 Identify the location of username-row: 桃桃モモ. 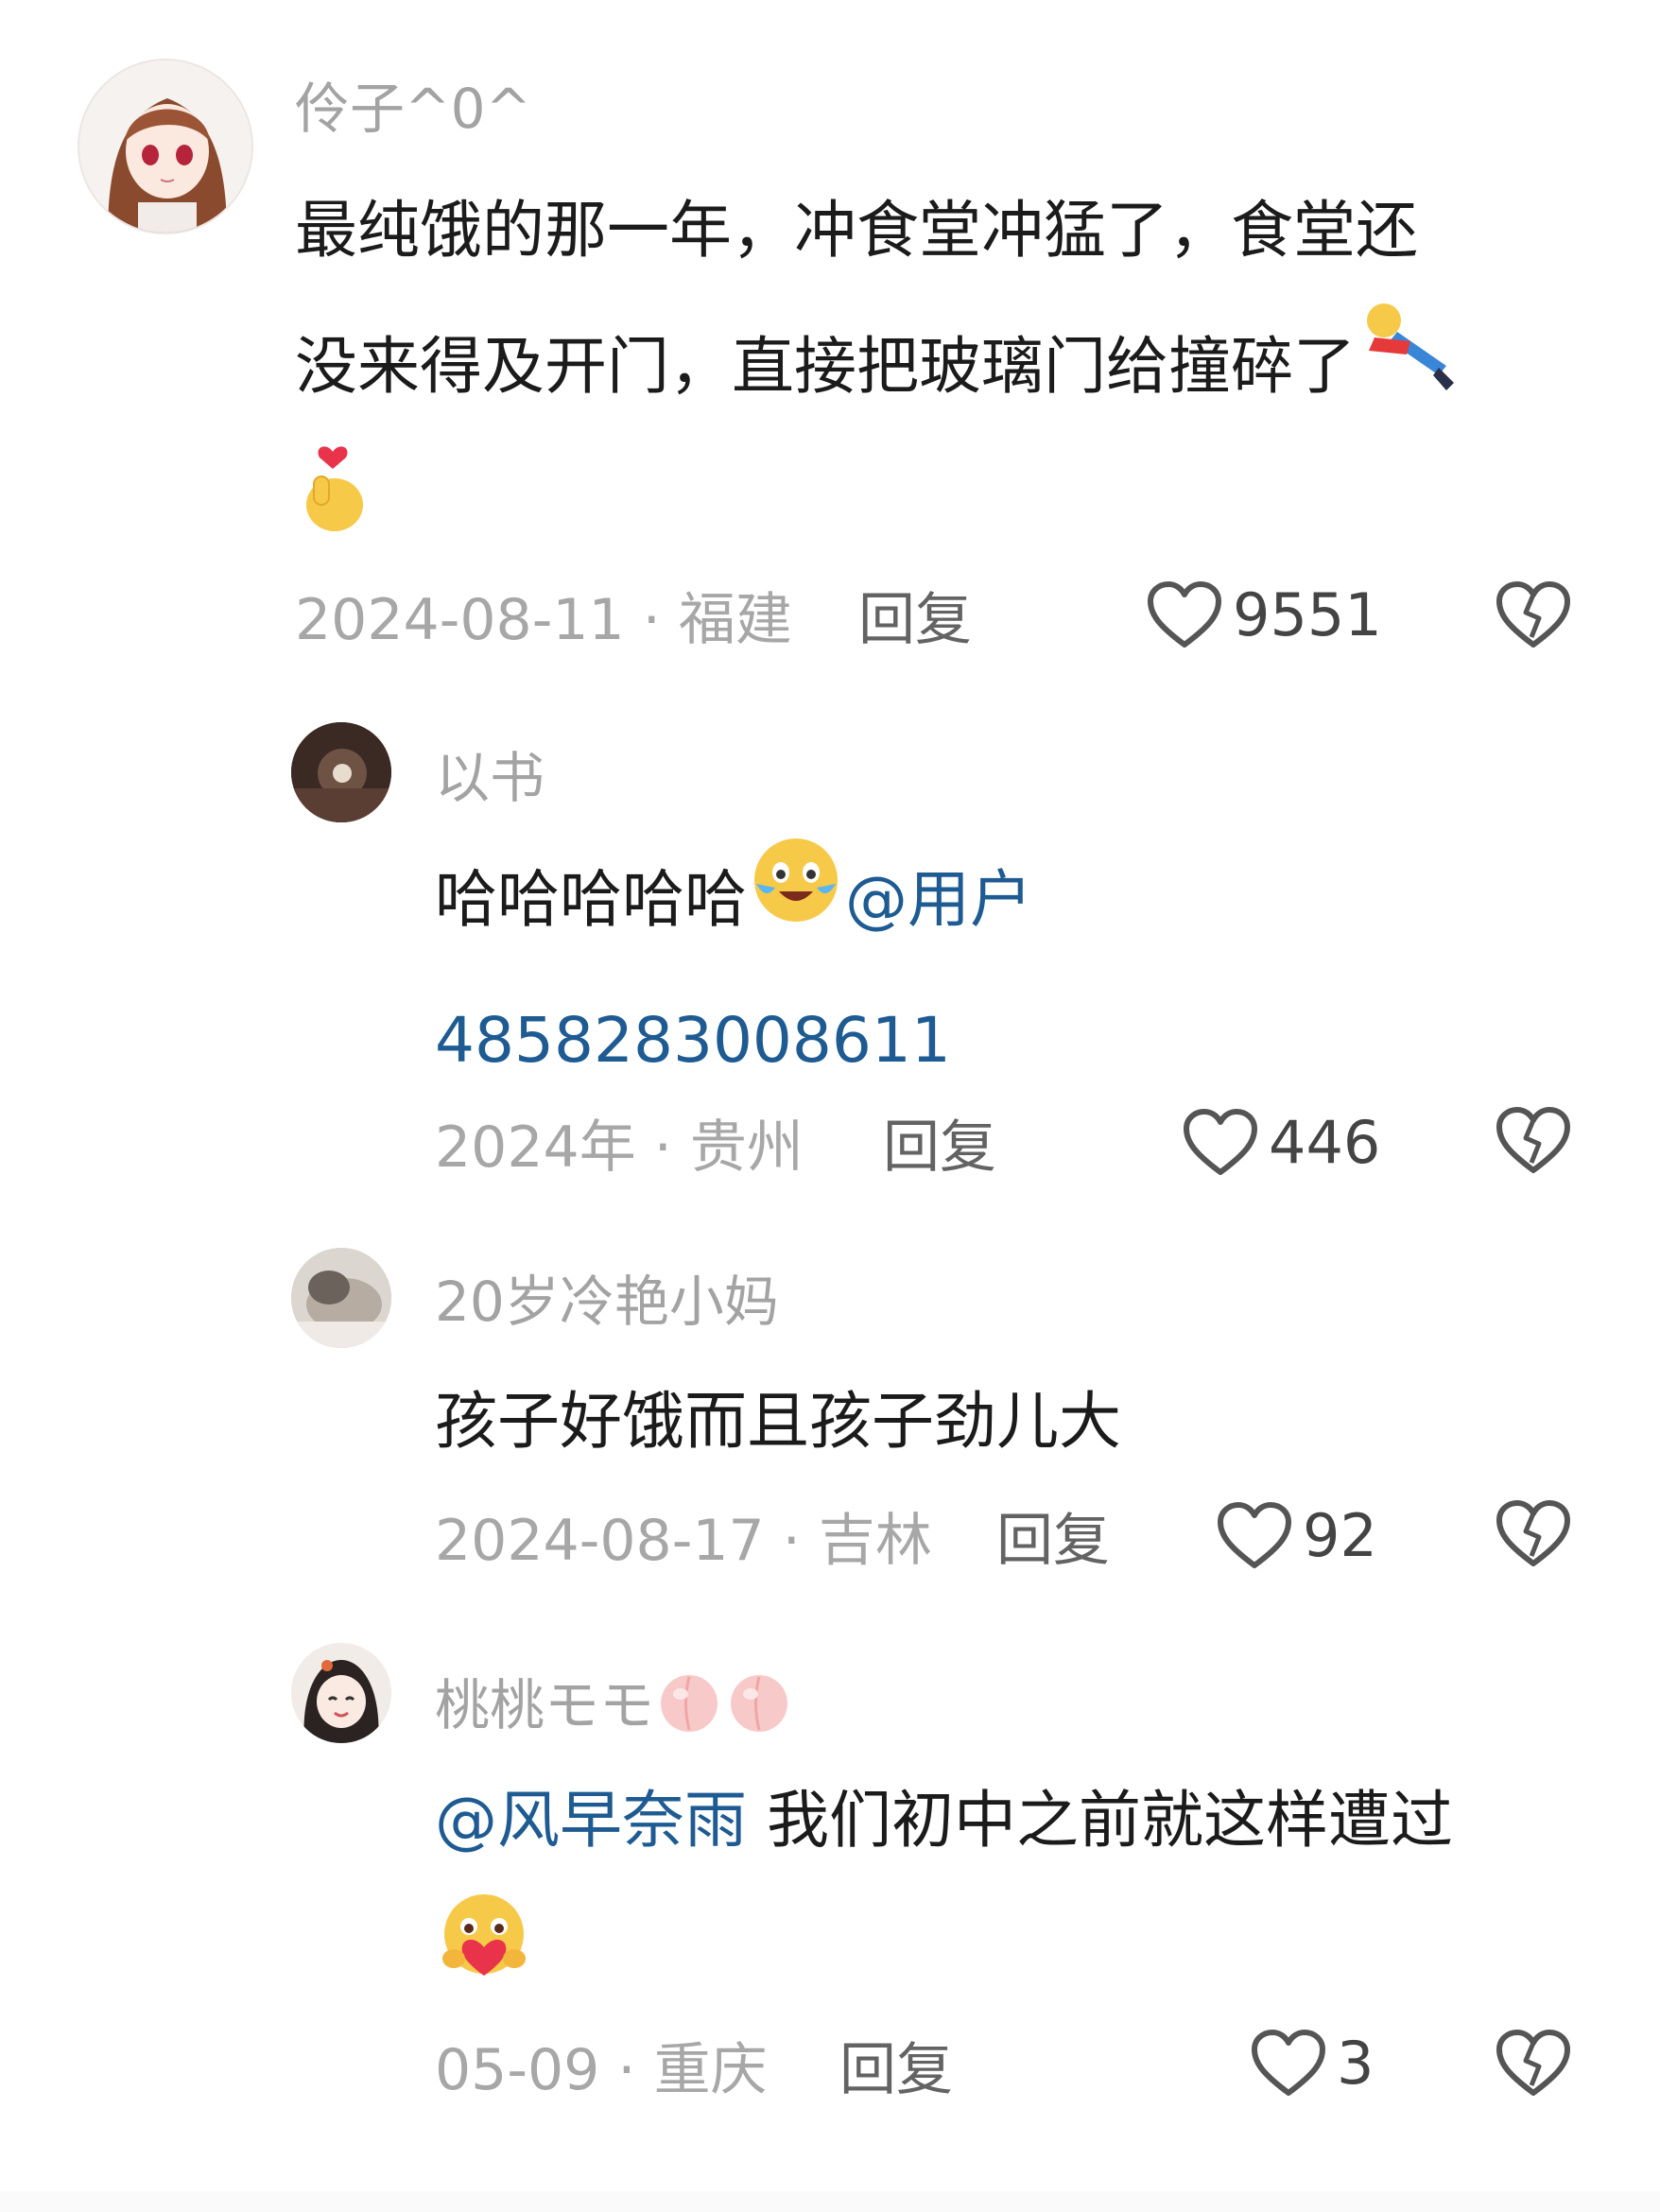
(614, 1705).